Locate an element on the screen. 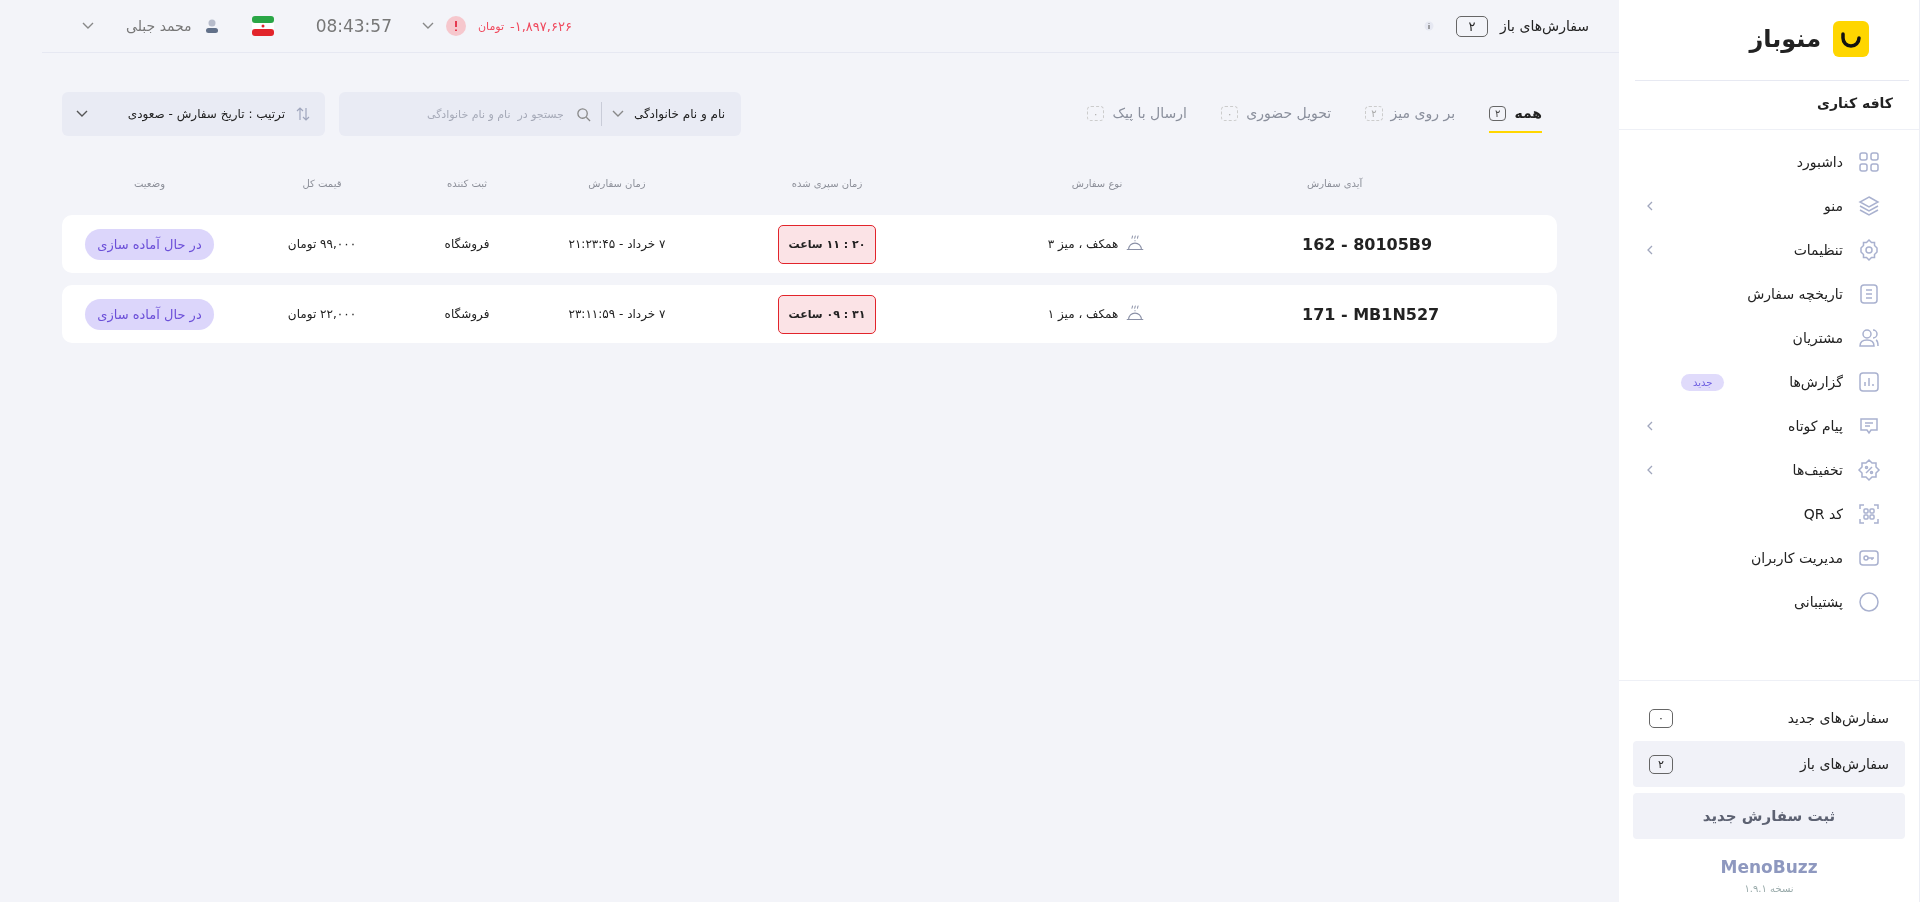 This screenshot has height=902, width=1920. search-field: نام و نام خانوادگی جستجو در نام و نام خانوادگی is located at coordinates (540, 114).